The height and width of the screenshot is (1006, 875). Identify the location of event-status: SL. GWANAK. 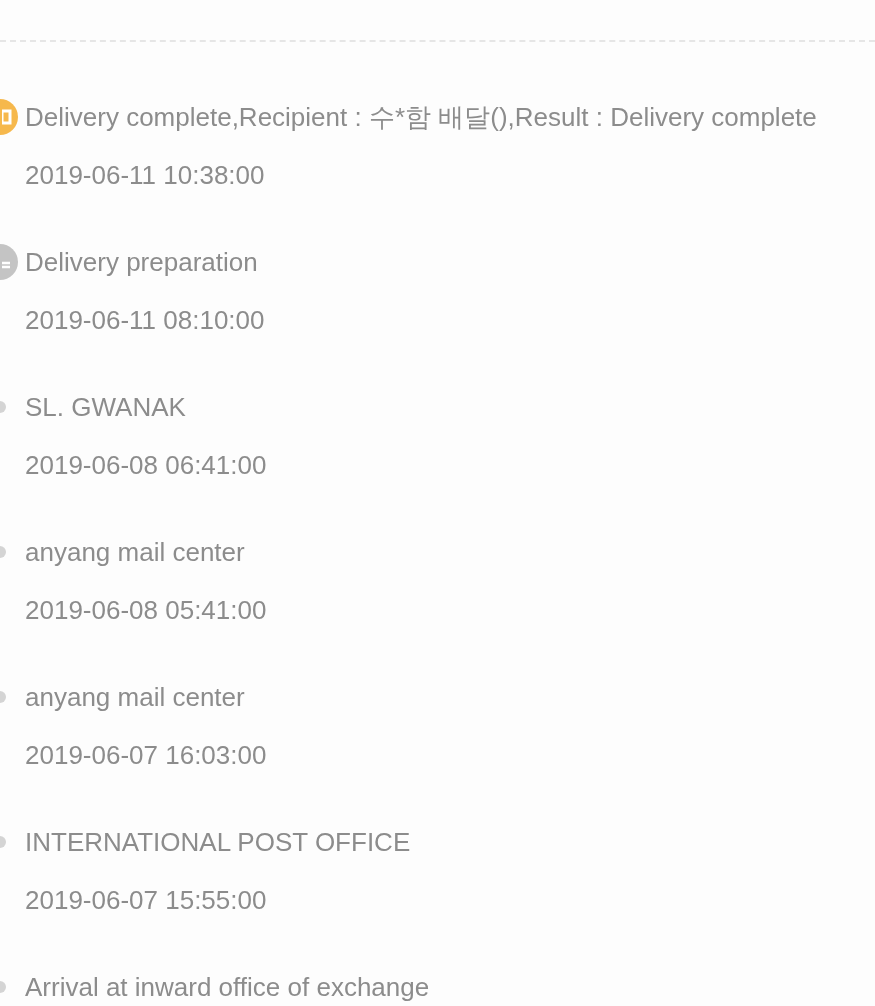
(106, 407).